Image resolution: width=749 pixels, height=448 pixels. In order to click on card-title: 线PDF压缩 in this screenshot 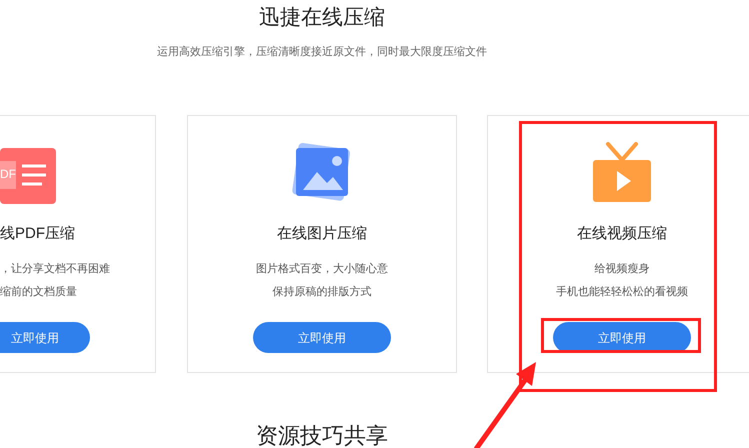, I will do `click(37, 234)`.